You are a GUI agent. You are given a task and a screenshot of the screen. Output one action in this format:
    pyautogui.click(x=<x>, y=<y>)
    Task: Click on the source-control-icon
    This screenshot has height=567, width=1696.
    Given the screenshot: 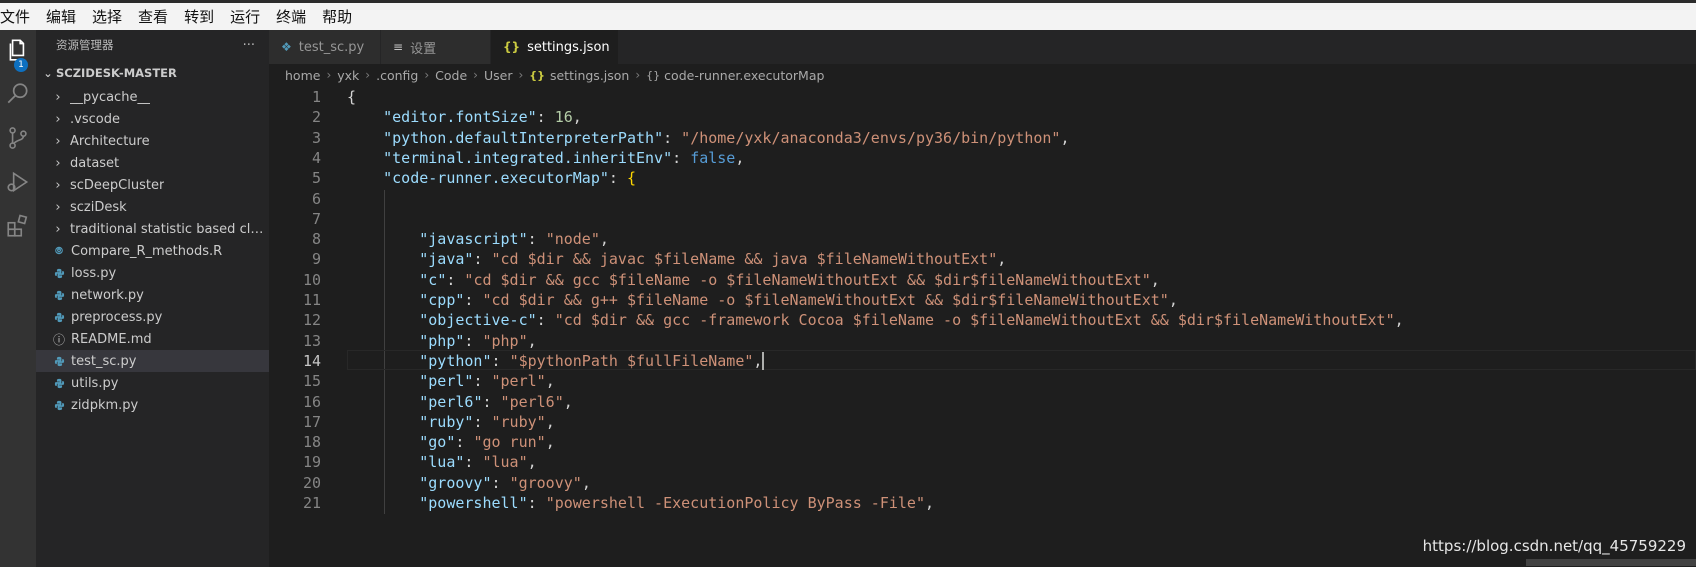 What is the action you would take?
    pyautogui.click(x=18, y=138)
    